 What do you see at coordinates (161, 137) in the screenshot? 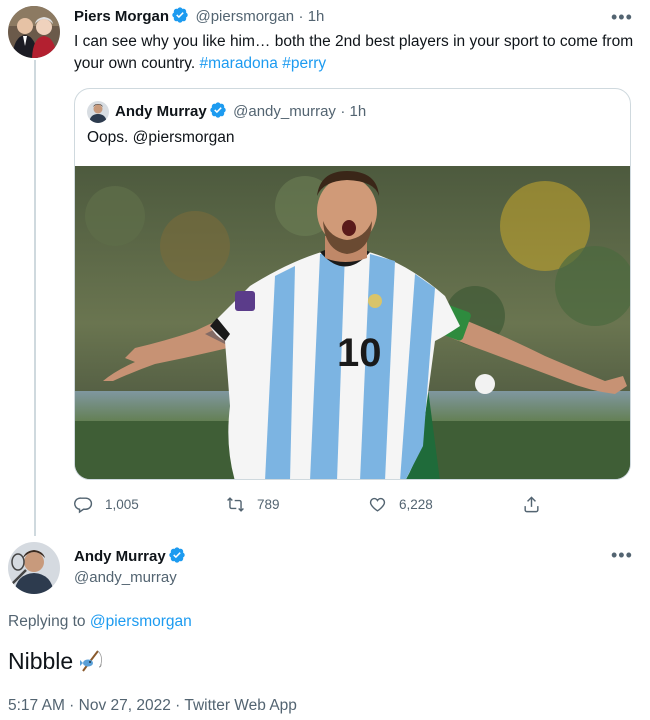
I see `quoted-tweet-text: Oops. @piersmorgan` at bounding box center [161, 137].